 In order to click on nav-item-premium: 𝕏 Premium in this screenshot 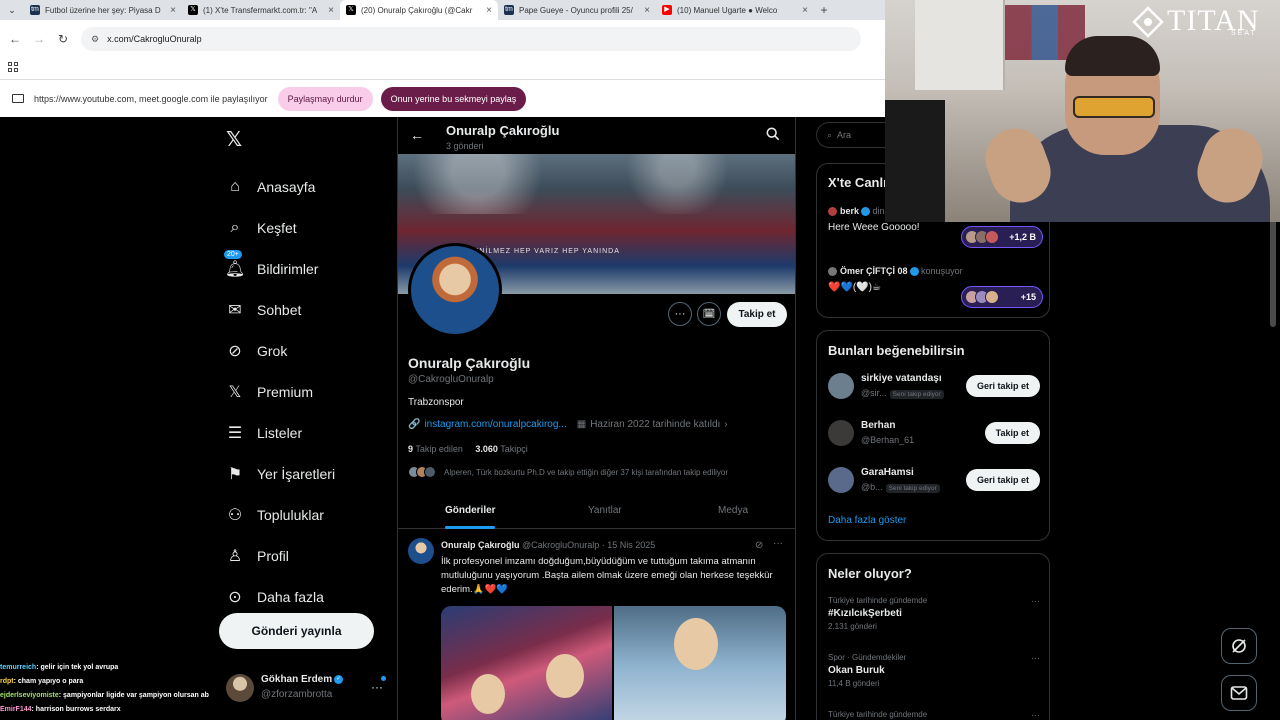, I will do `click(279, 391)`.